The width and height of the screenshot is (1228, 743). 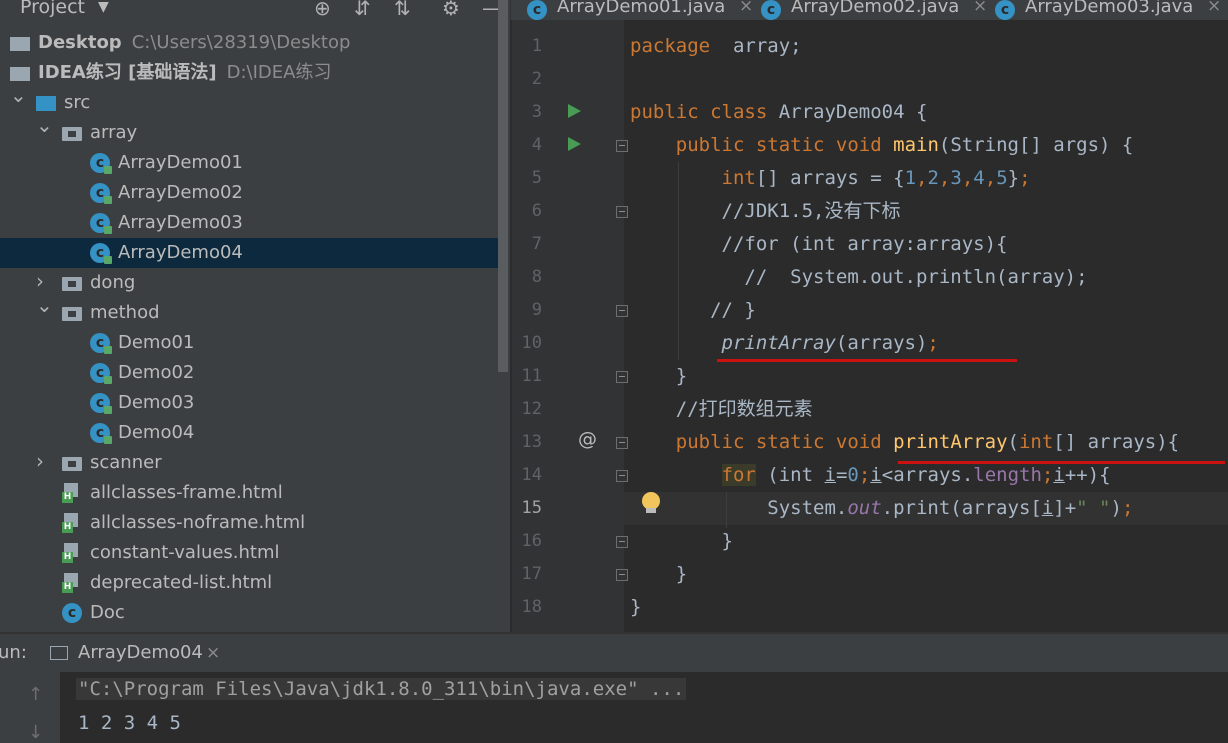 What do you see at coordinates (651, 510) in the screenshot?
I see `lightbulb-base` at bounding box center [651, 510].